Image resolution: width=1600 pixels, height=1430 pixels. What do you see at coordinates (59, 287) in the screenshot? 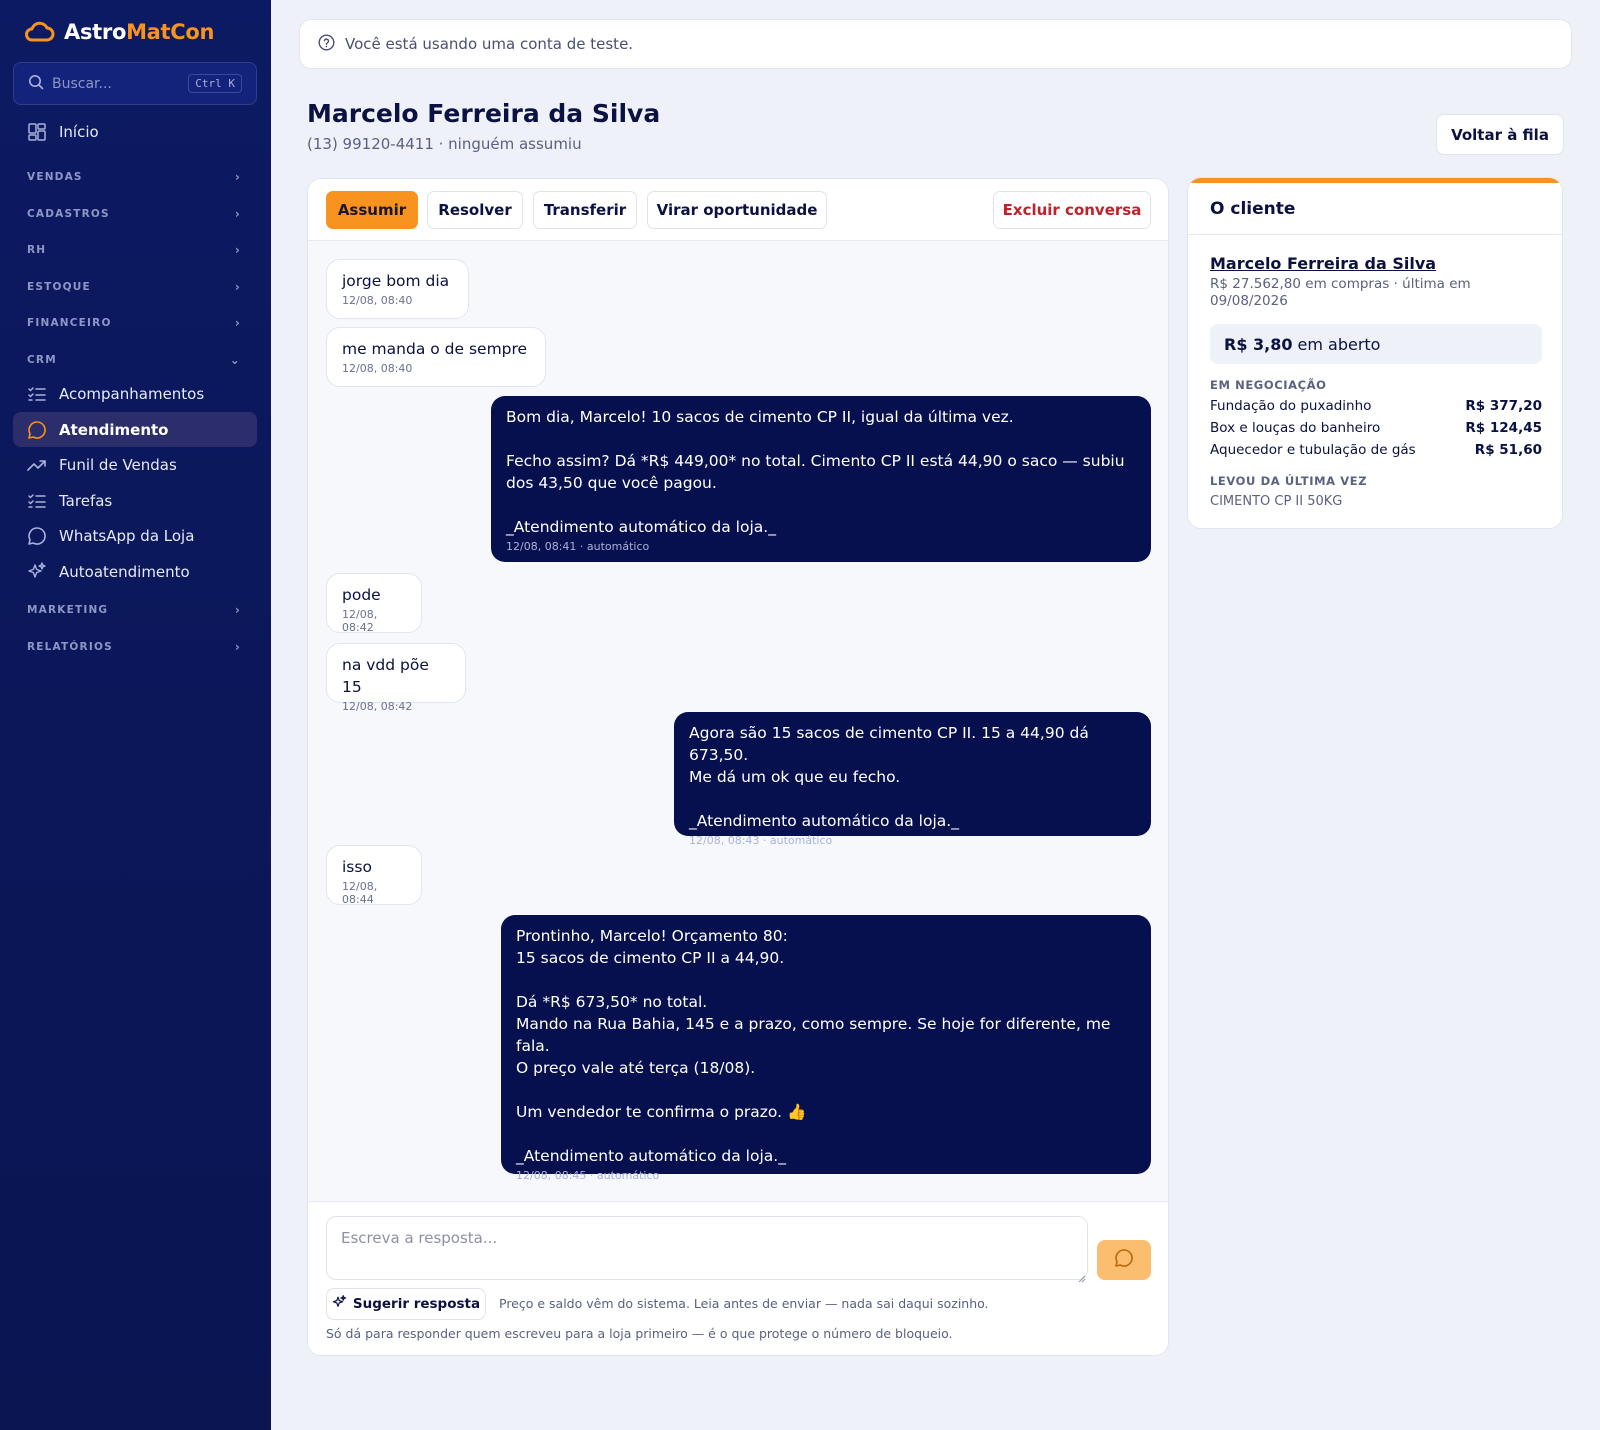
I see `section-label: ESTOQUE` at bounding box center [59, 287].